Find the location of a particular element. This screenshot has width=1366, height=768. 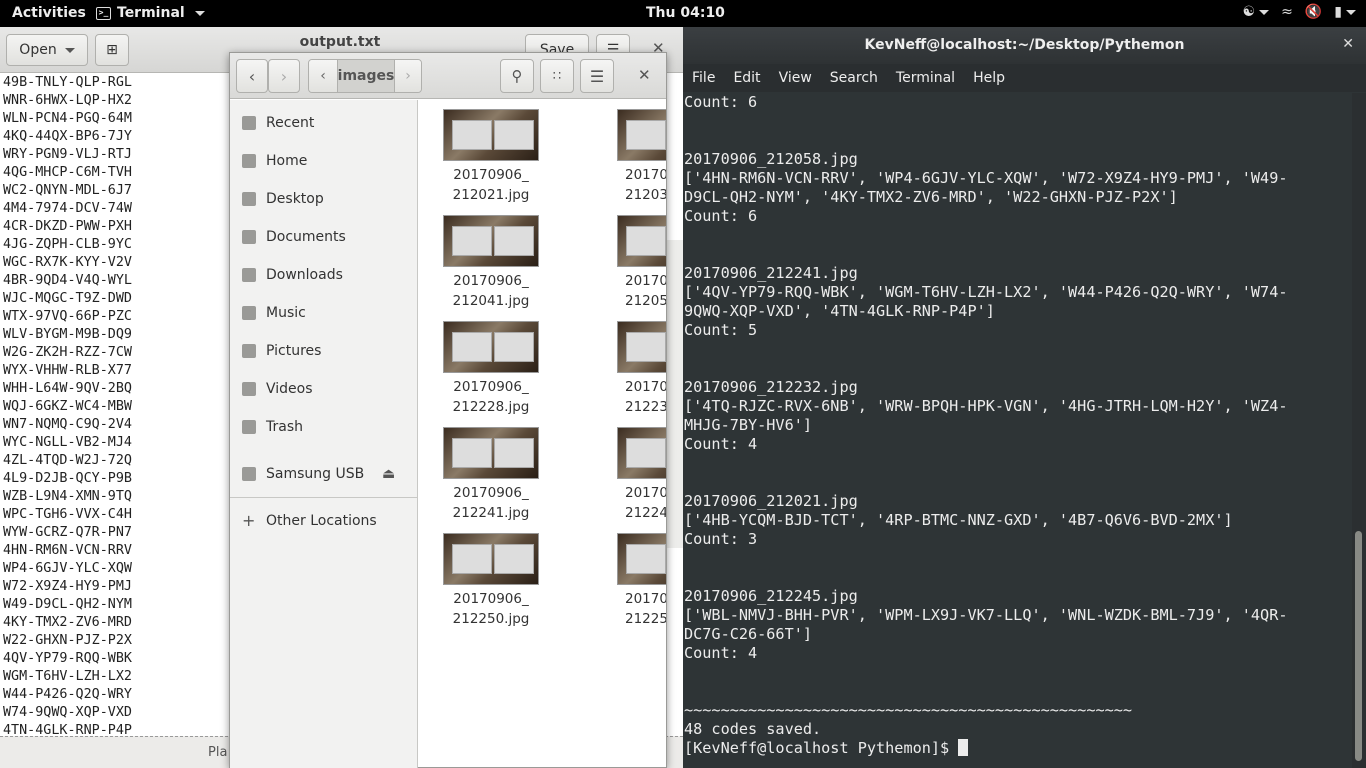

editor-line: WGC-RX7K-KYY-V2V is located at coordinates (67, 262).